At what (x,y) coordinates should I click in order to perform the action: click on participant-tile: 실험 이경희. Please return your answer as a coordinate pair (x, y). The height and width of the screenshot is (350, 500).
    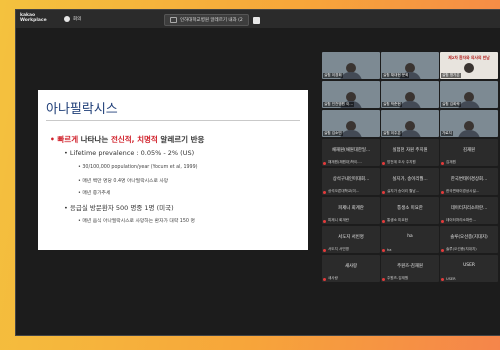
    Looking at the image, I should click on (351, 65).